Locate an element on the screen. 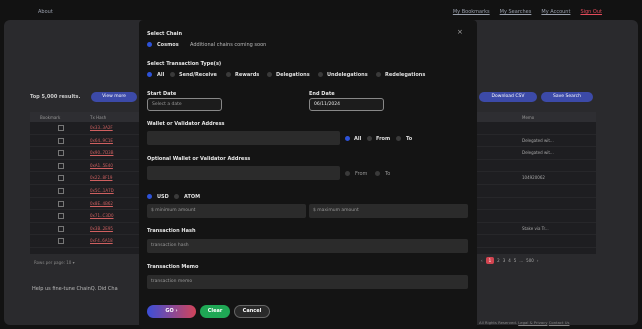 The width and height of the screenshot is (642, 329). contact-link: Contact Us is located at coordinates (559, 322).